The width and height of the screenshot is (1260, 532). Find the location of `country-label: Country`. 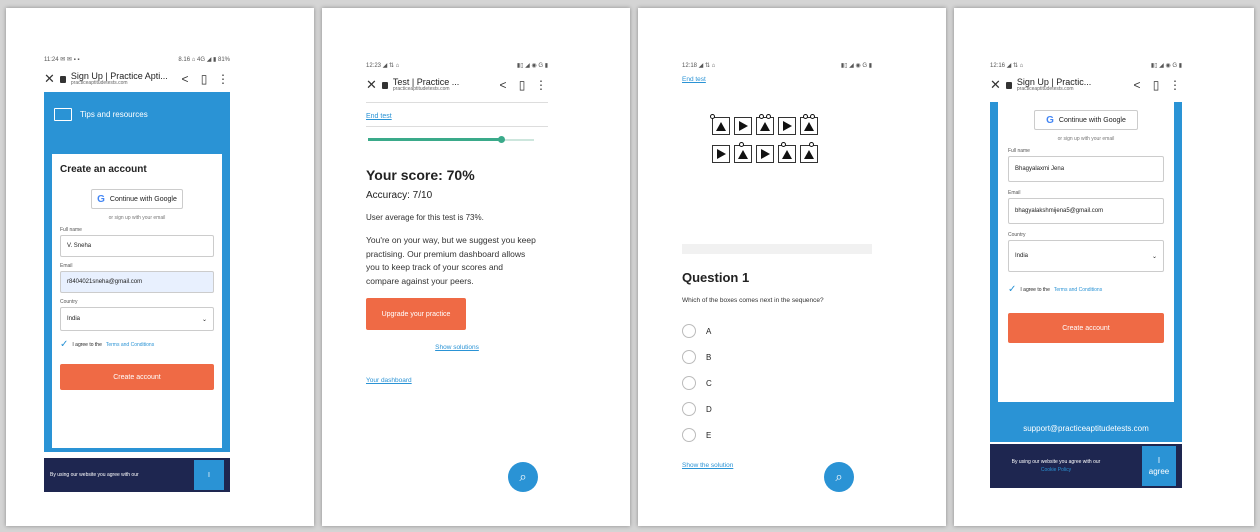

country-label: Country is located at coordinates (1017, 235).